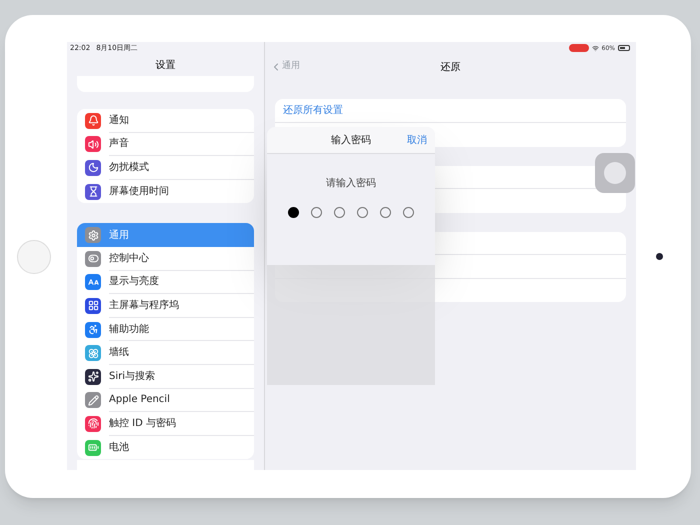 This screenshot has width=700, height=525. I want to click on passcode-prompt: 请输入密码, so click(351, 183).